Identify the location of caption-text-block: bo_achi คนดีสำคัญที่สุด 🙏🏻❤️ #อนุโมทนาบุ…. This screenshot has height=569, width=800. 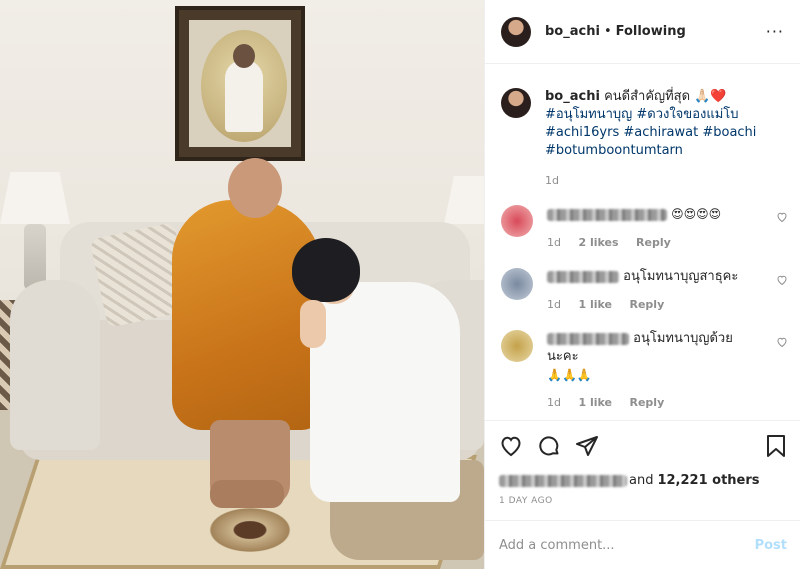
(650, 124).